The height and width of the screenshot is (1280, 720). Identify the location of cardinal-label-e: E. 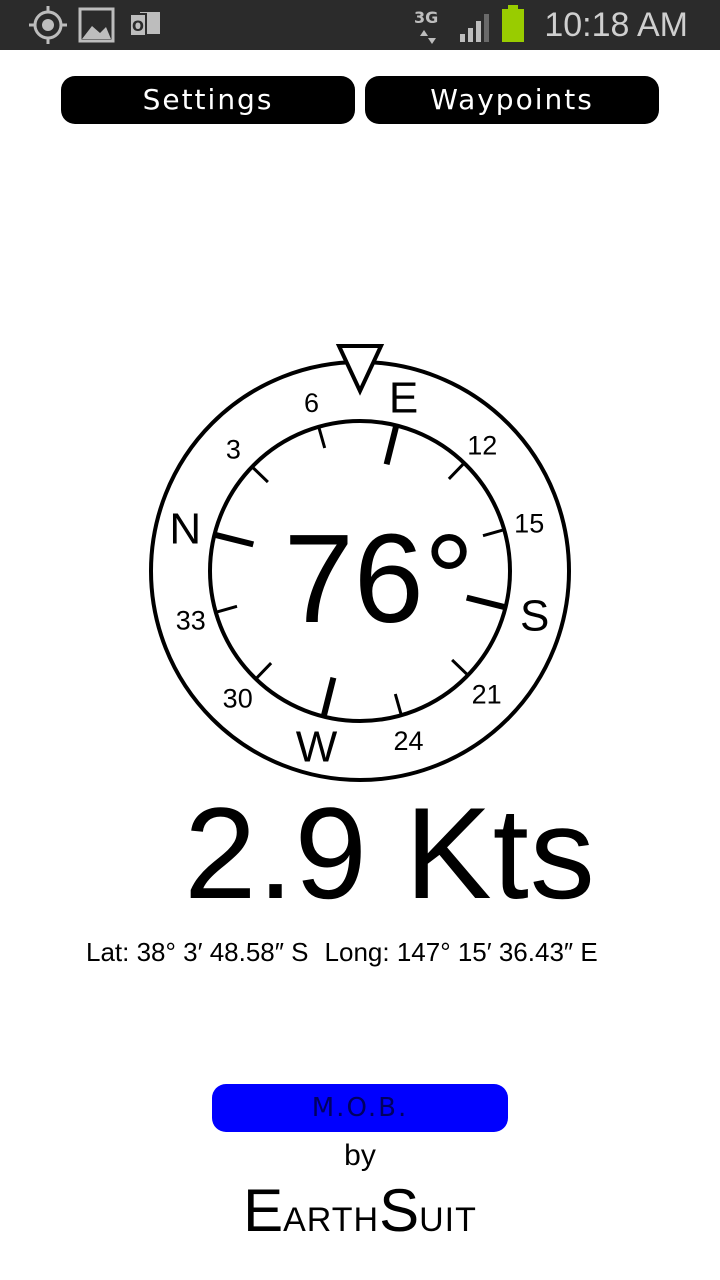
(403, 397).